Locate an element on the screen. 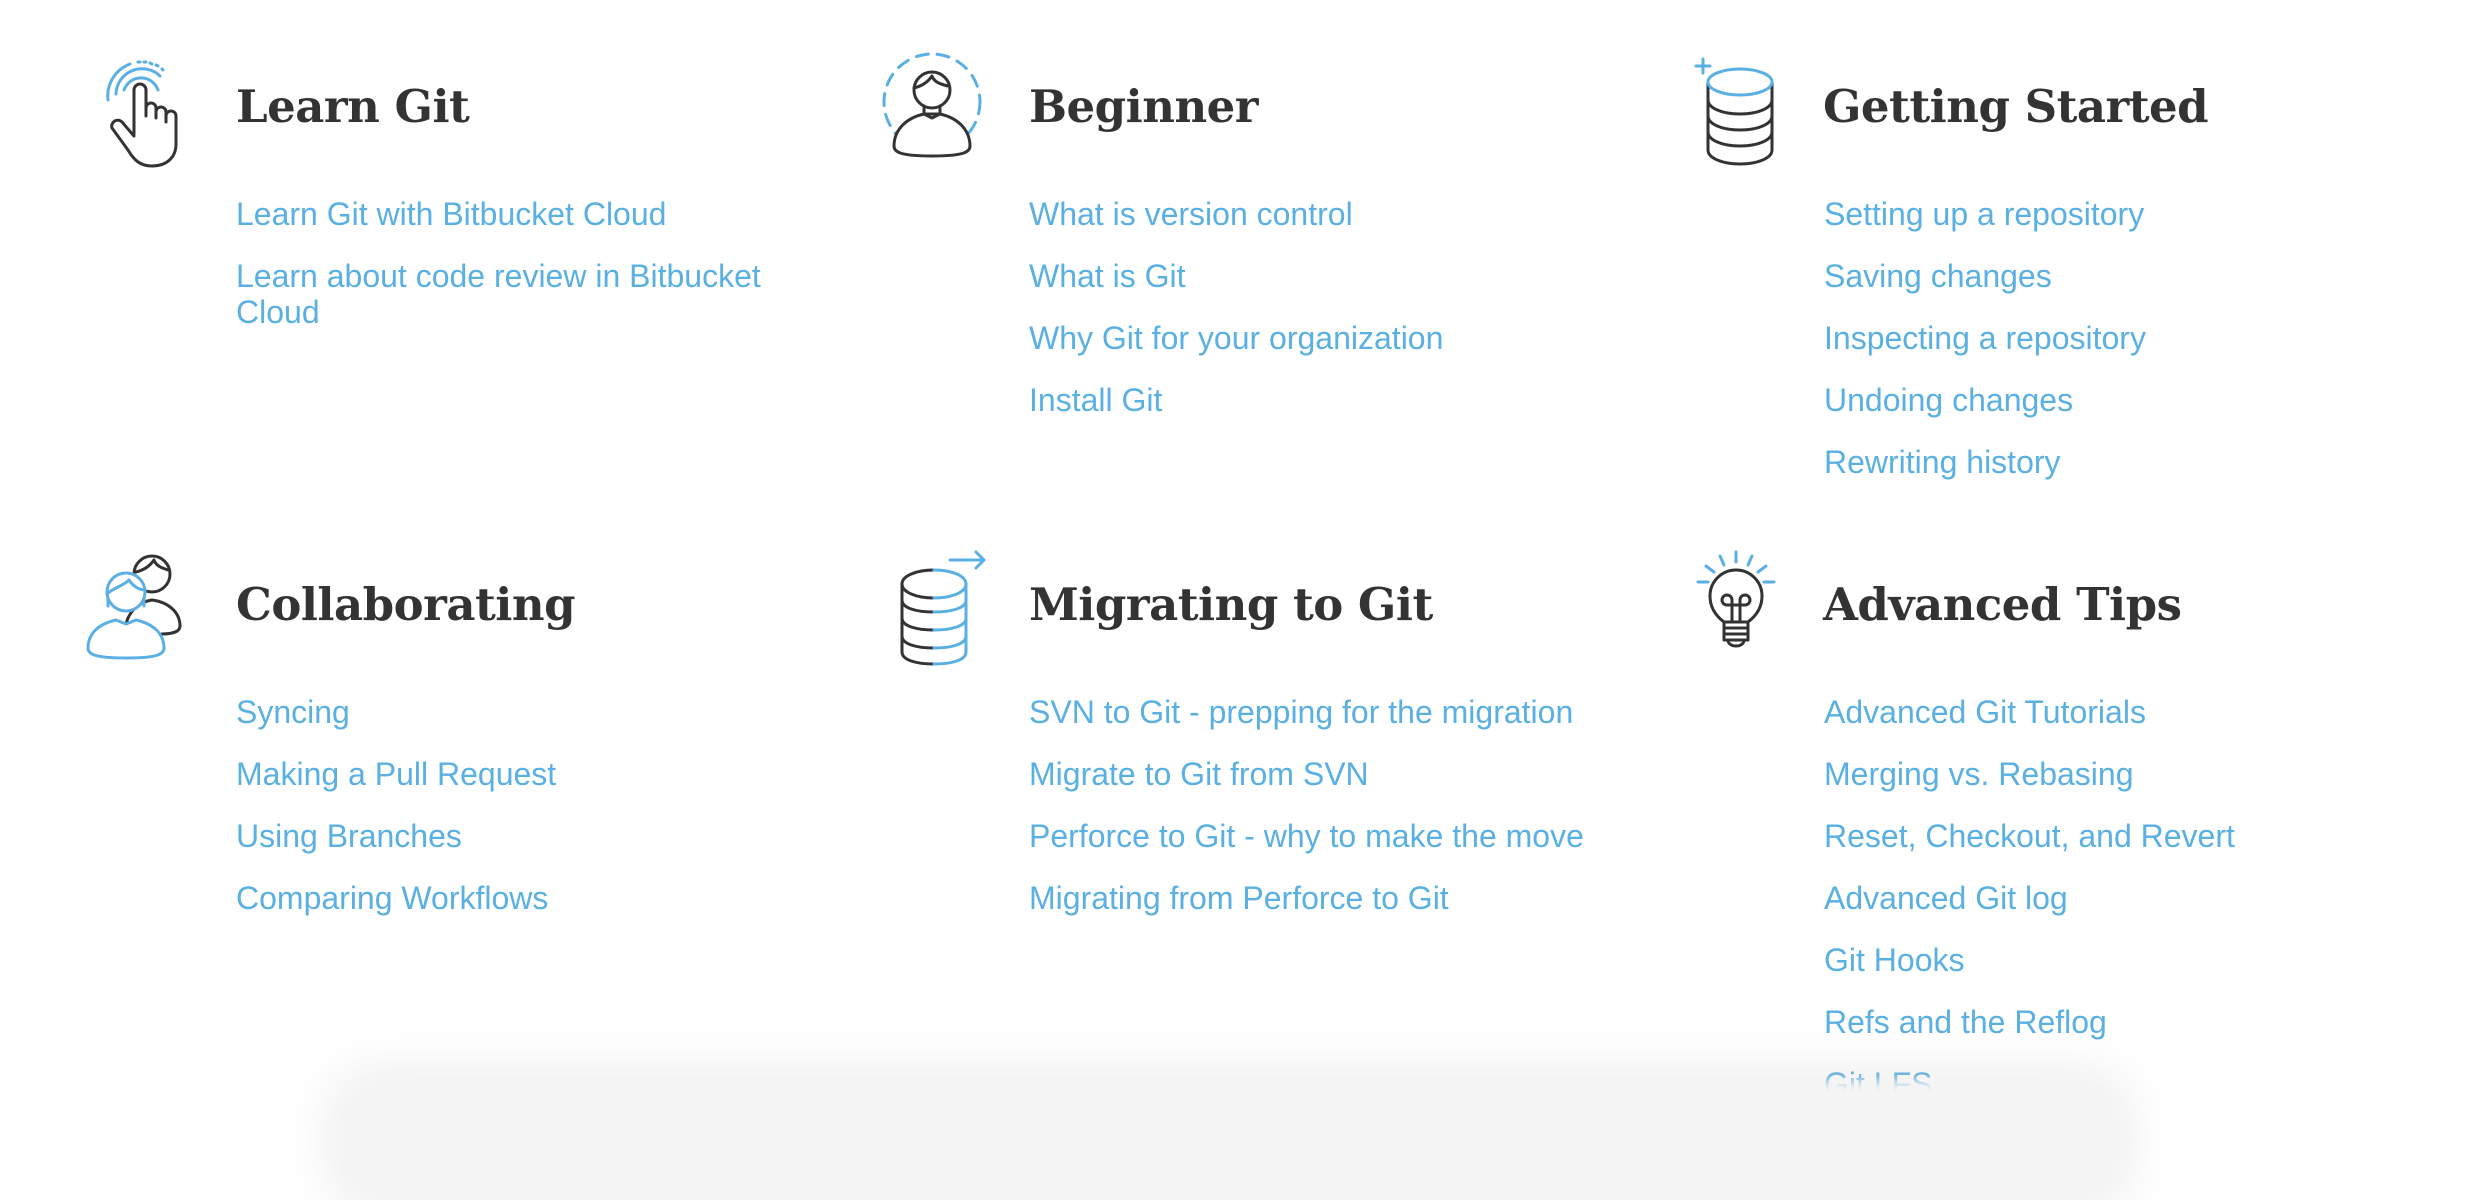 The image size is (2468, 1200). link-advanced-git-tutorials: Advanced Git Tutorials is located at coordinates (1985, 712).